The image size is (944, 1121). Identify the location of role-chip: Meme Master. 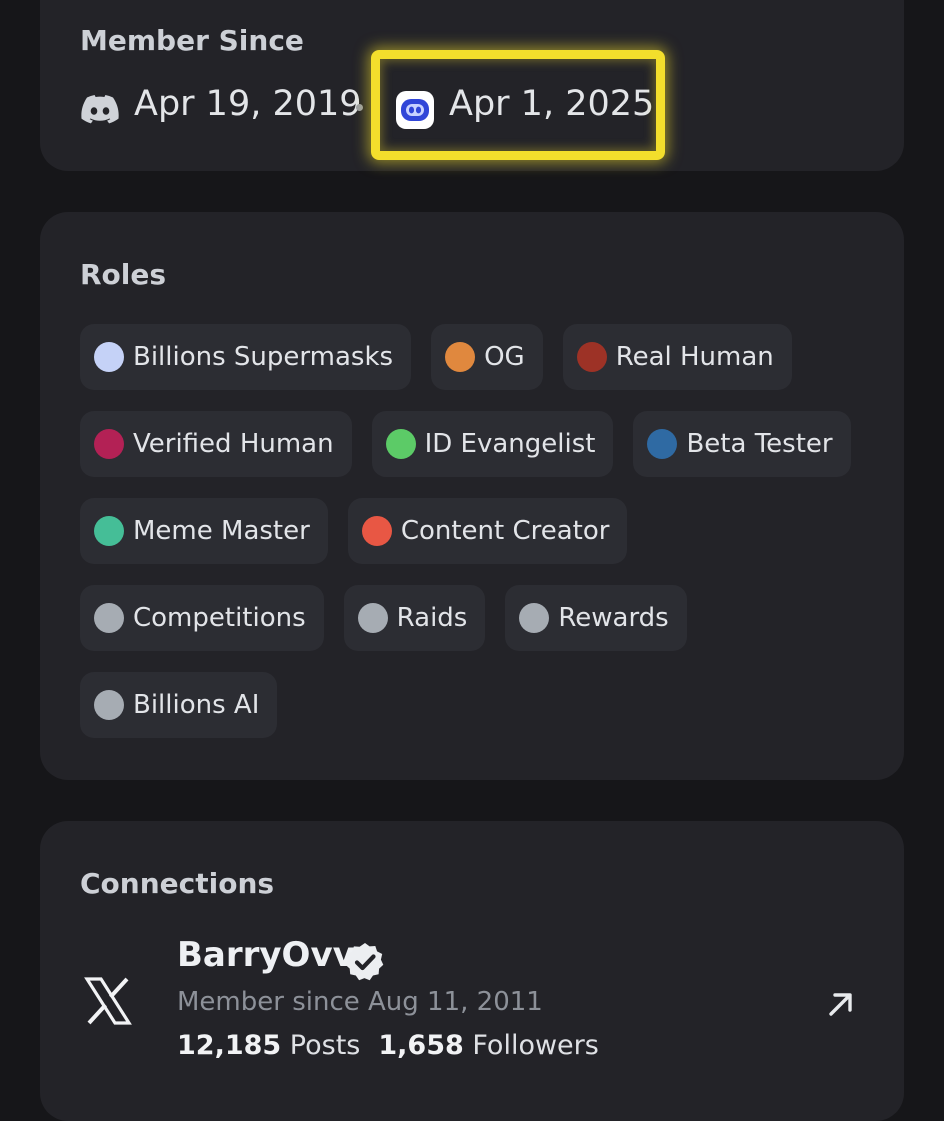
(204, 531).